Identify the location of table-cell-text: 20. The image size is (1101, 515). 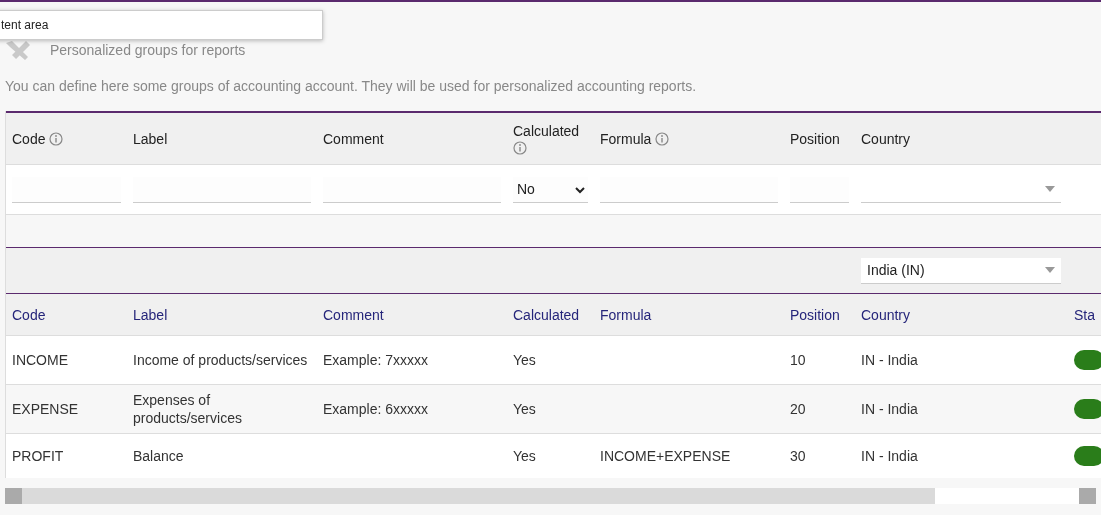
(798, 409).